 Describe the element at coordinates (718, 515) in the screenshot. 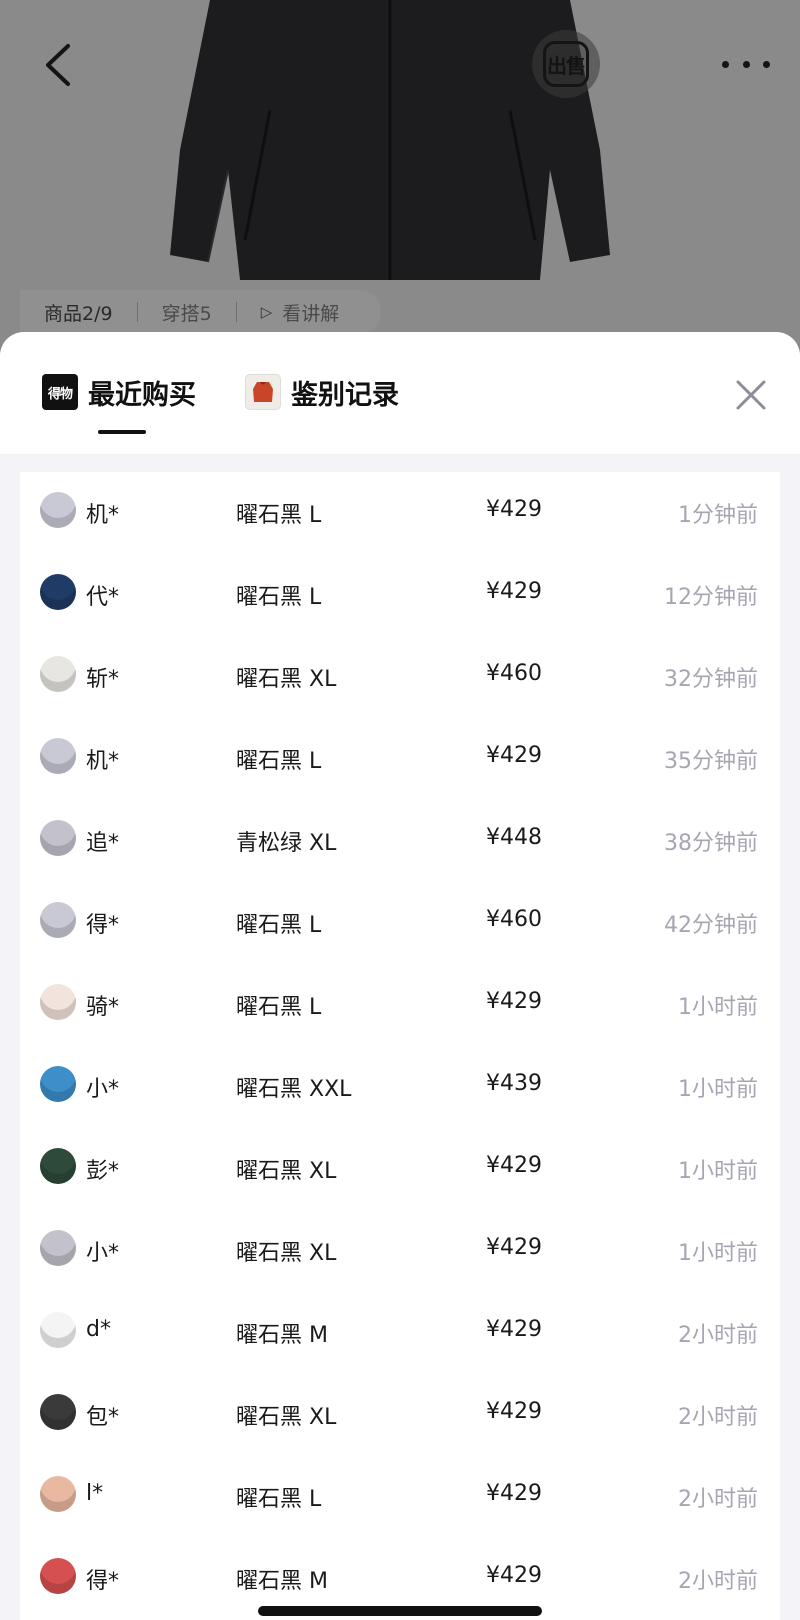

I see `time-label: 1分钟前` at that location.